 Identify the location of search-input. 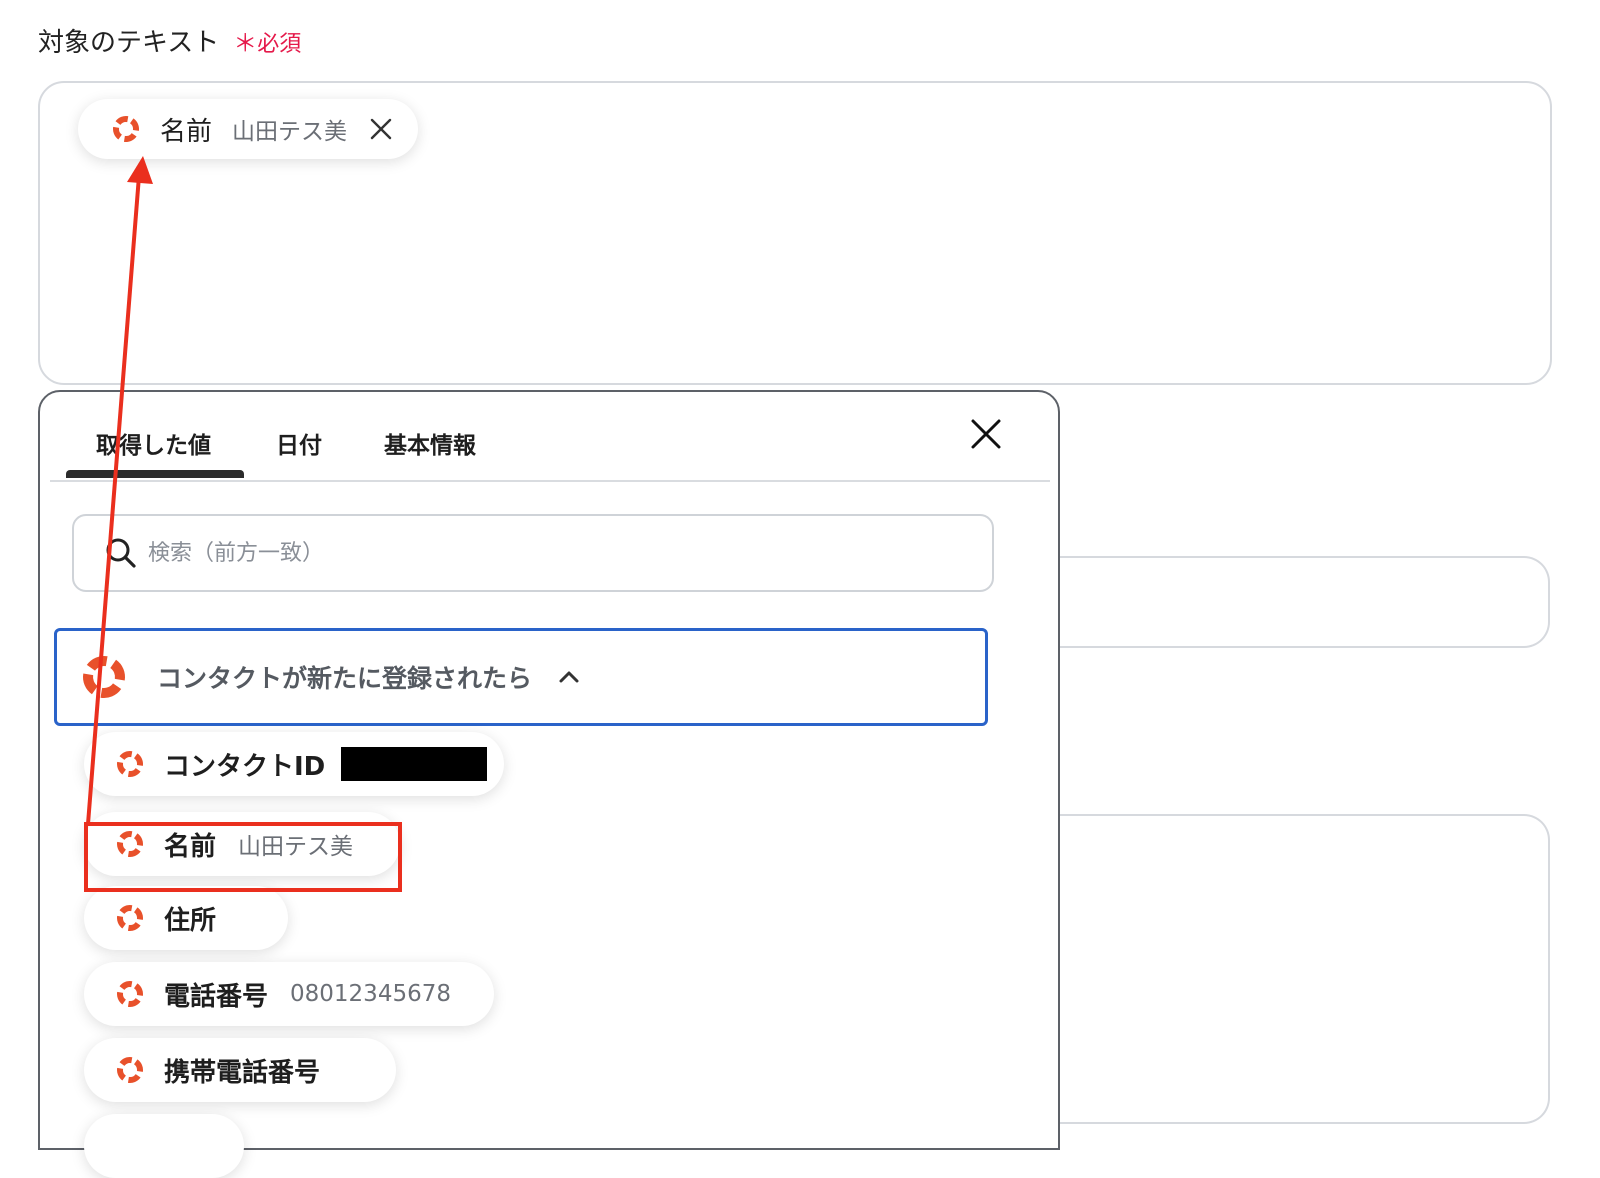
(548, 553).